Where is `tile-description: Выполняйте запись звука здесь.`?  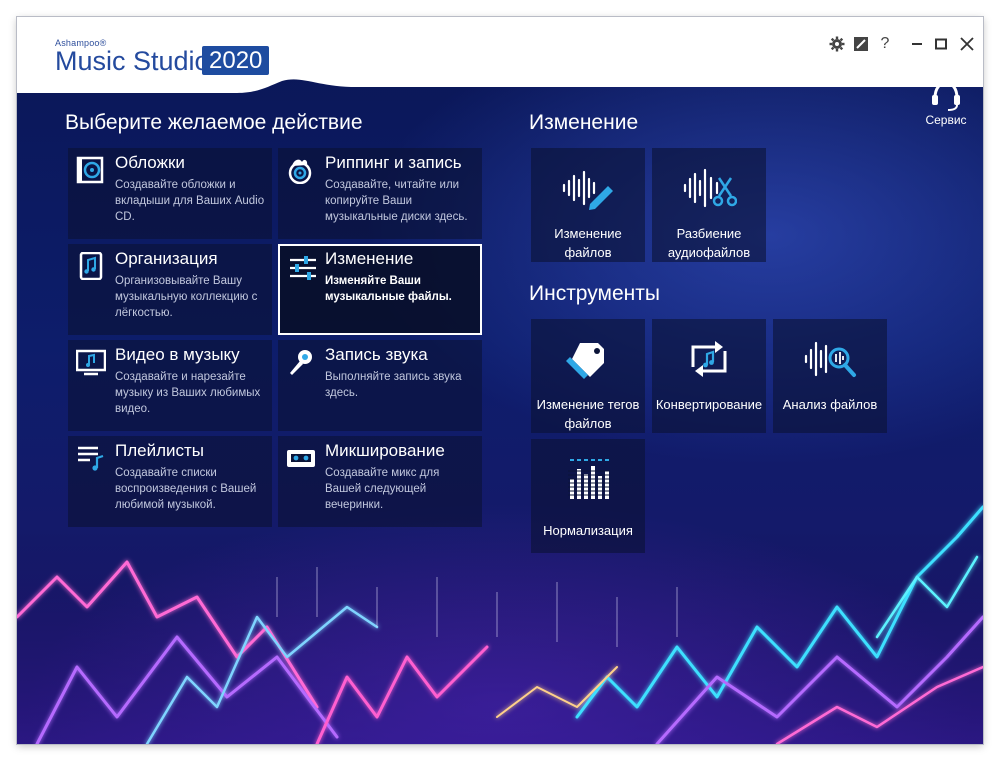 tile-description: Выполняйте запись звука здесь. is located at coordinates (393, 385).